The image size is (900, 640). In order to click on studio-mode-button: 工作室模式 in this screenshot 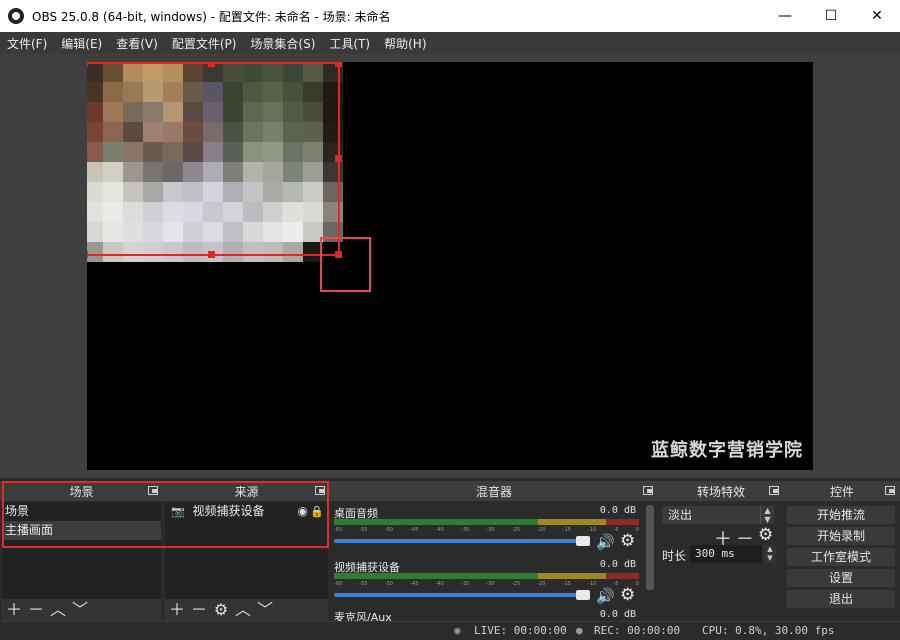, I will do `click(841, 557)`.